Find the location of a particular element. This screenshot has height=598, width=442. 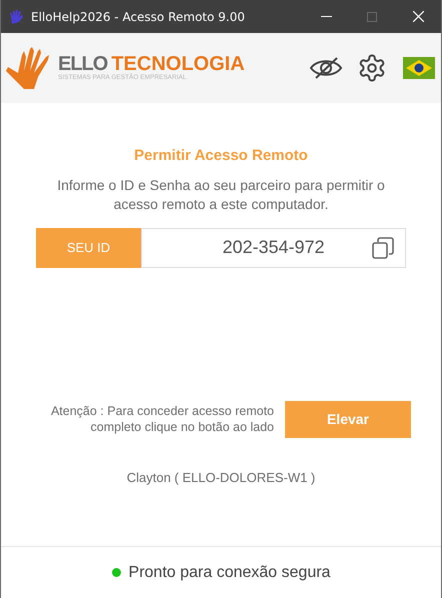

status-text: Pronto para conexão segura is located at coordinates (229, 572).